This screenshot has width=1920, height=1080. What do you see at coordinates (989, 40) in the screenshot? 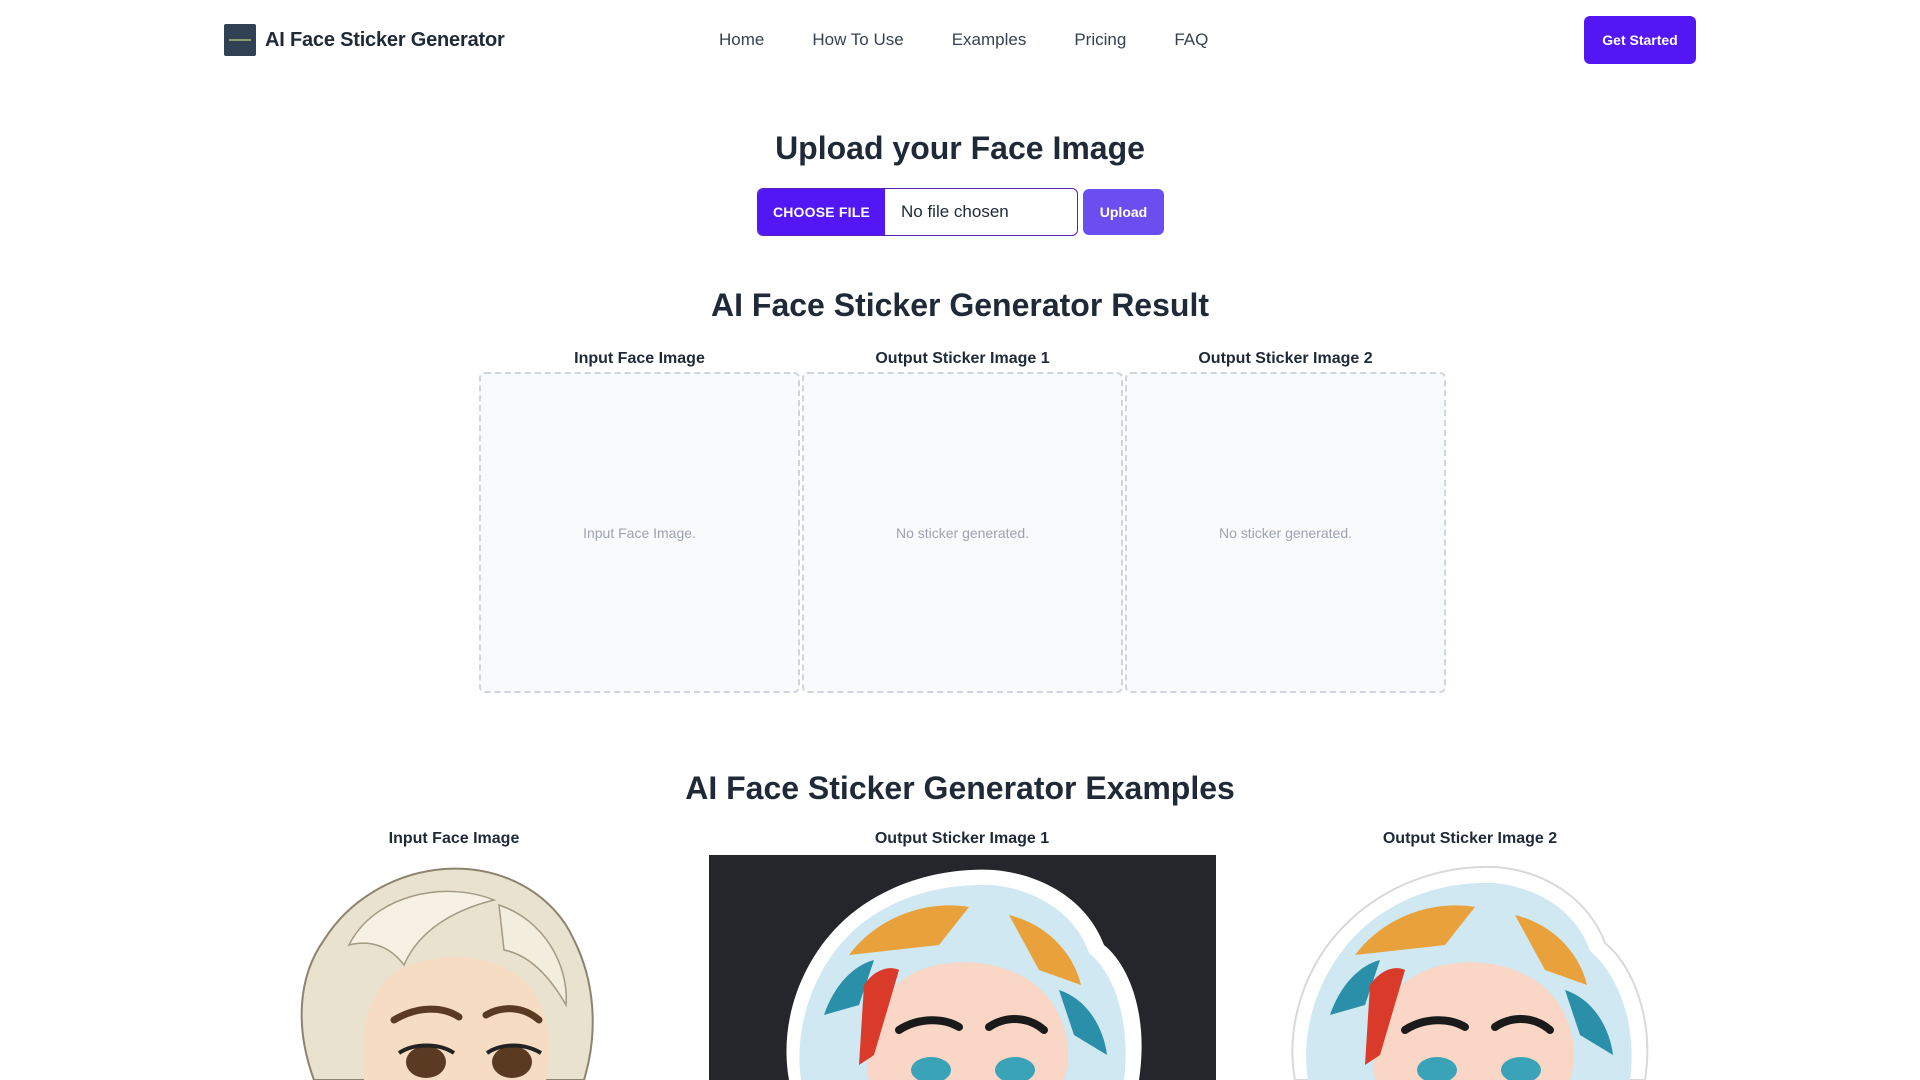
I see `nav-examples: Examples` at bounding box center [989, 40].